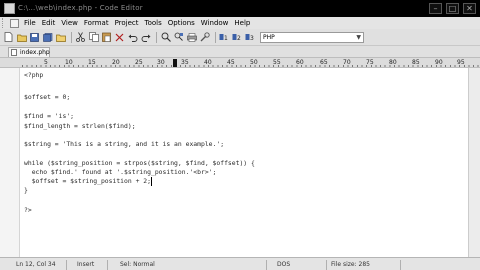 Image resolution: width=480 pixels, height=270 pixels. What do you see at coordinates (119, 37) in the screenshot?
I see `delete-icon` at bounding box center [119, 37].